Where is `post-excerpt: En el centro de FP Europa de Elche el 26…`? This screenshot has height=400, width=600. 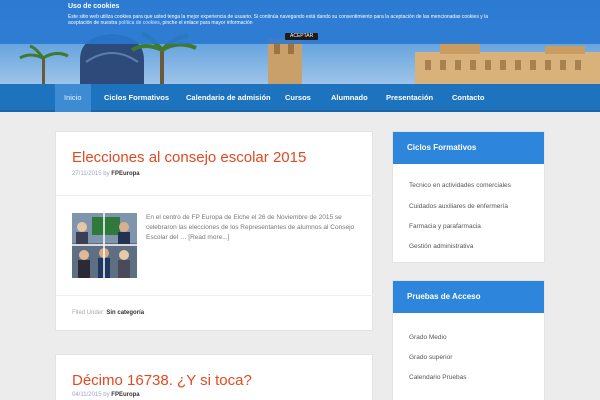 post-excerpt: En el centro de FP Europa de Elche el 26… is located at coordinates (252, 228).